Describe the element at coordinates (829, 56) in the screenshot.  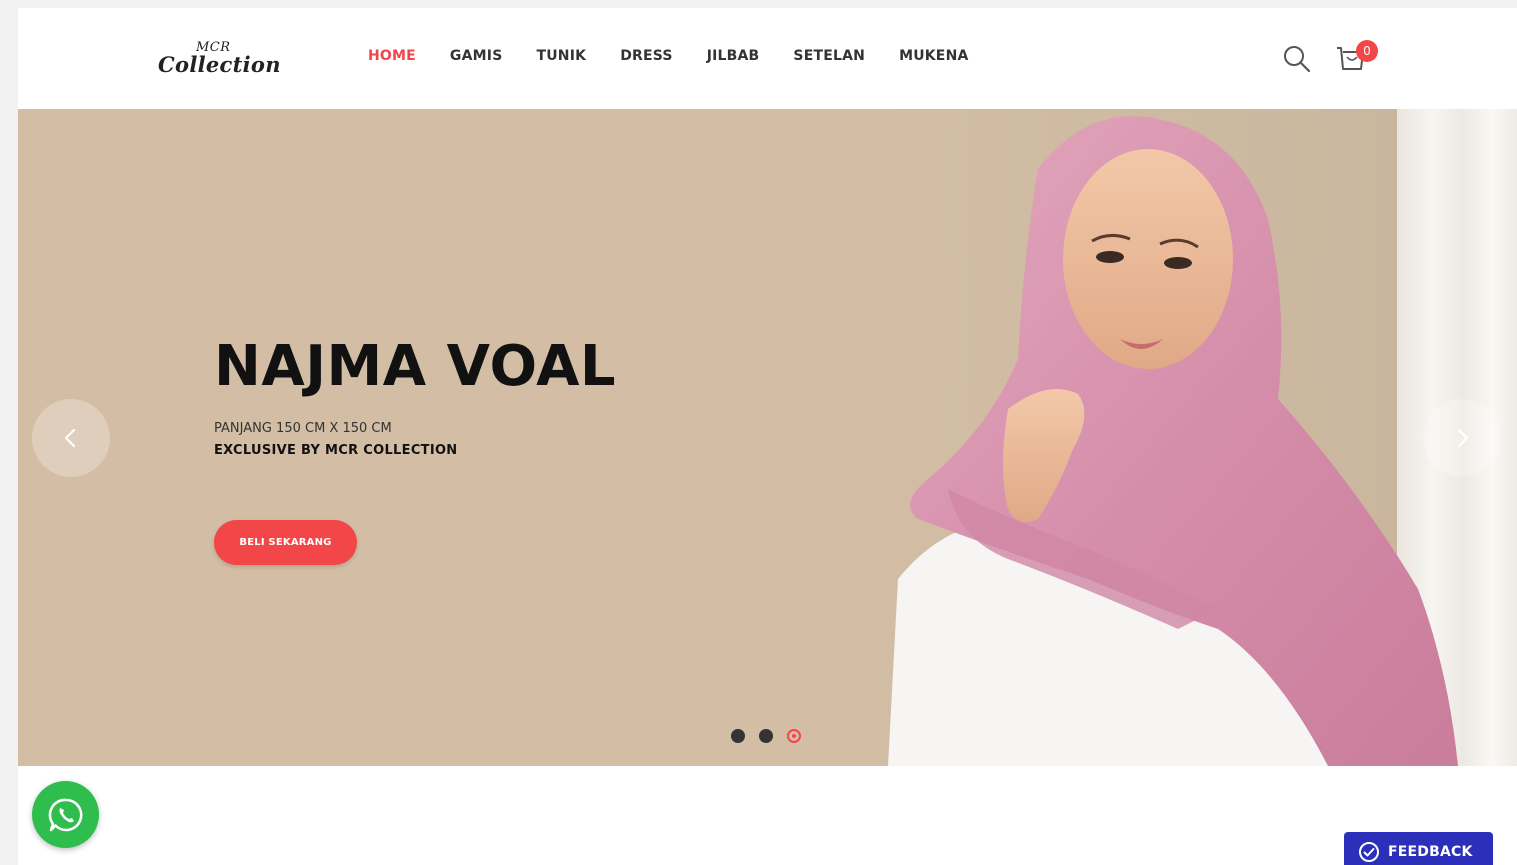
I see `nav-item-setelan: SETELAN` at that location.